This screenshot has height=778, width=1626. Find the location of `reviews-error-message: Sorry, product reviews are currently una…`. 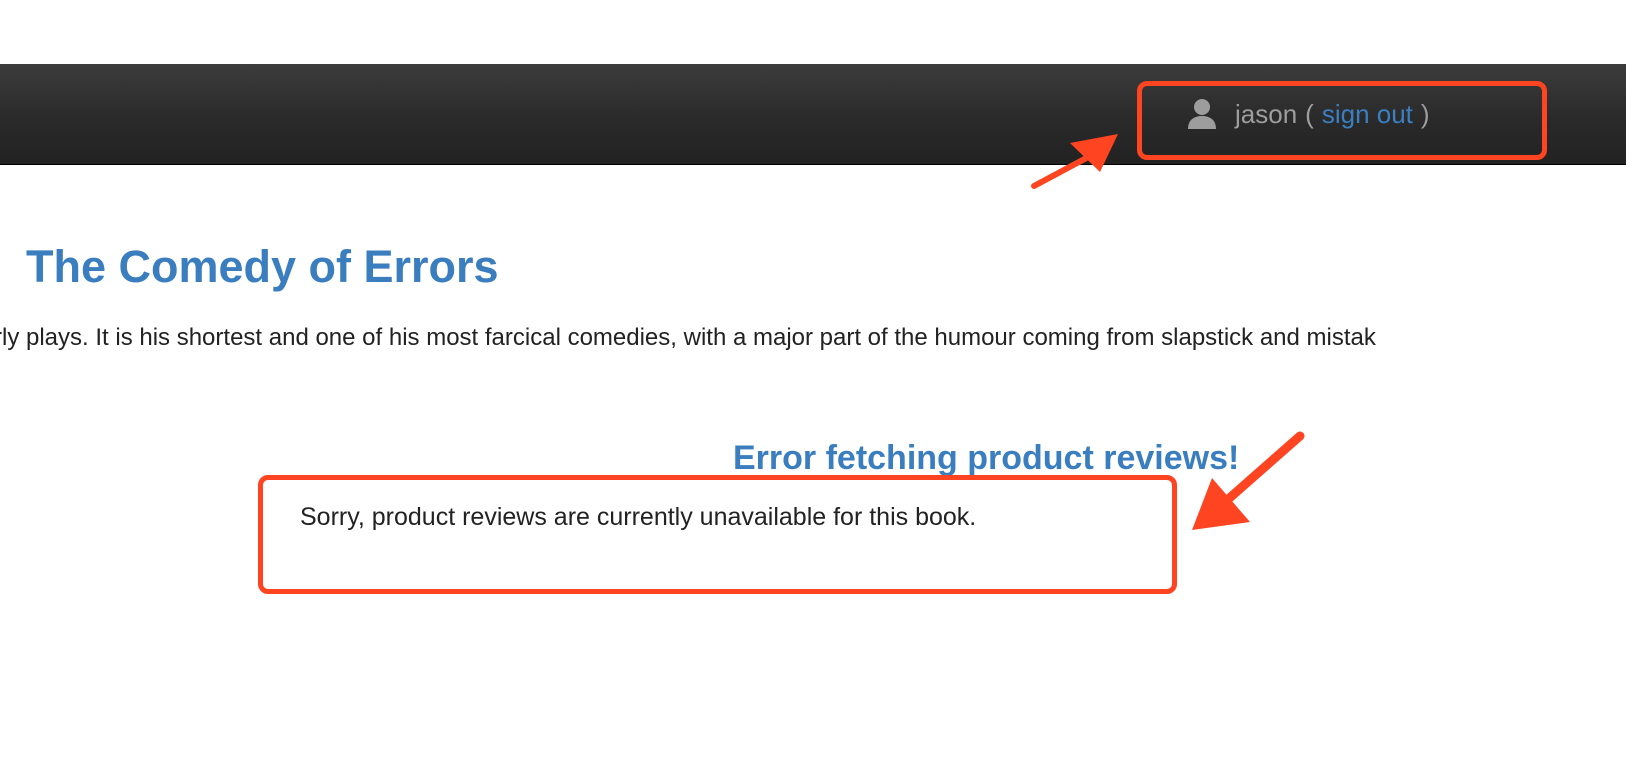

reviews-error-message: Sorry, product reviews are currently una… is located at coordinates (638, 517).